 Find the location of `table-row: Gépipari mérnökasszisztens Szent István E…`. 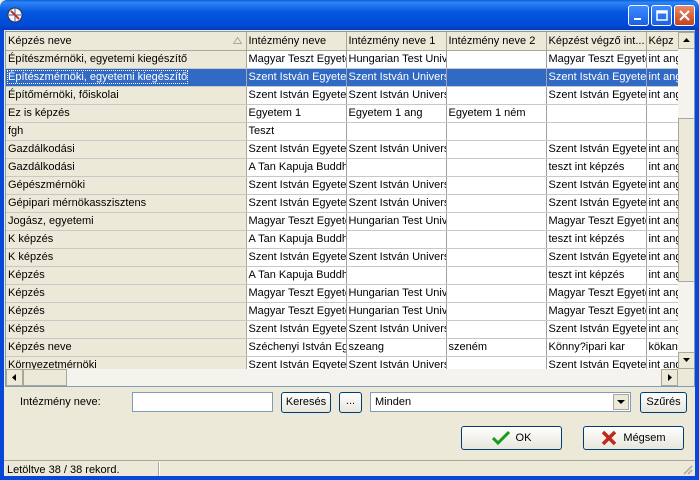

table-row: Gépipari mérnökasszisztens Szent István E… is located at coordinates (342, 203).